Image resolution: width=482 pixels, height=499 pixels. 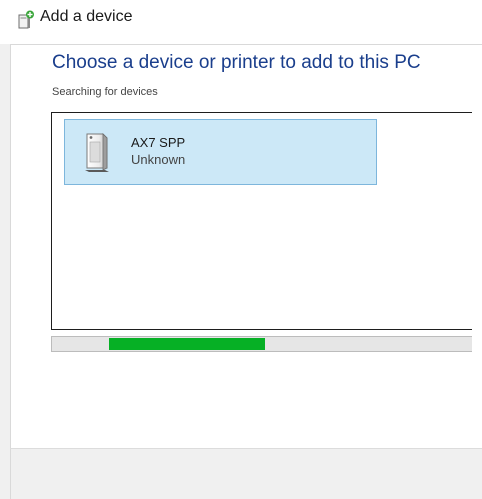 What do you see at coordinates (105, 92) in the screenshot?
I see `search-status-text: Searching for devices` at bounding box center [105, 92].